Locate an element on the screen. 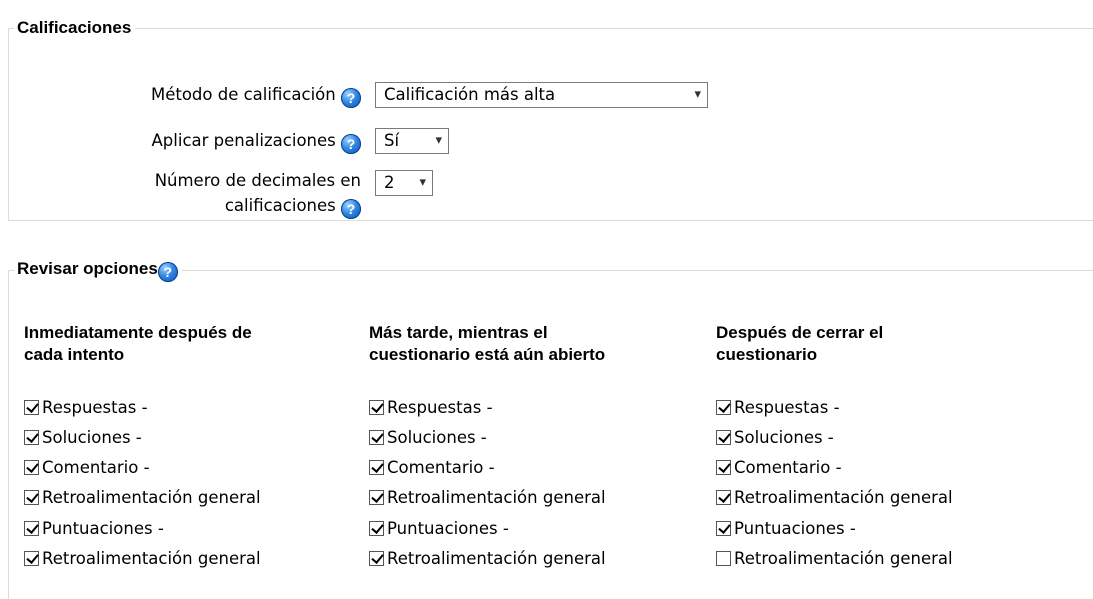 The width and height of the screenshot is (1093, 599). review-column-header-line1: Después de cerrar el is located at coordinates (800, 332).